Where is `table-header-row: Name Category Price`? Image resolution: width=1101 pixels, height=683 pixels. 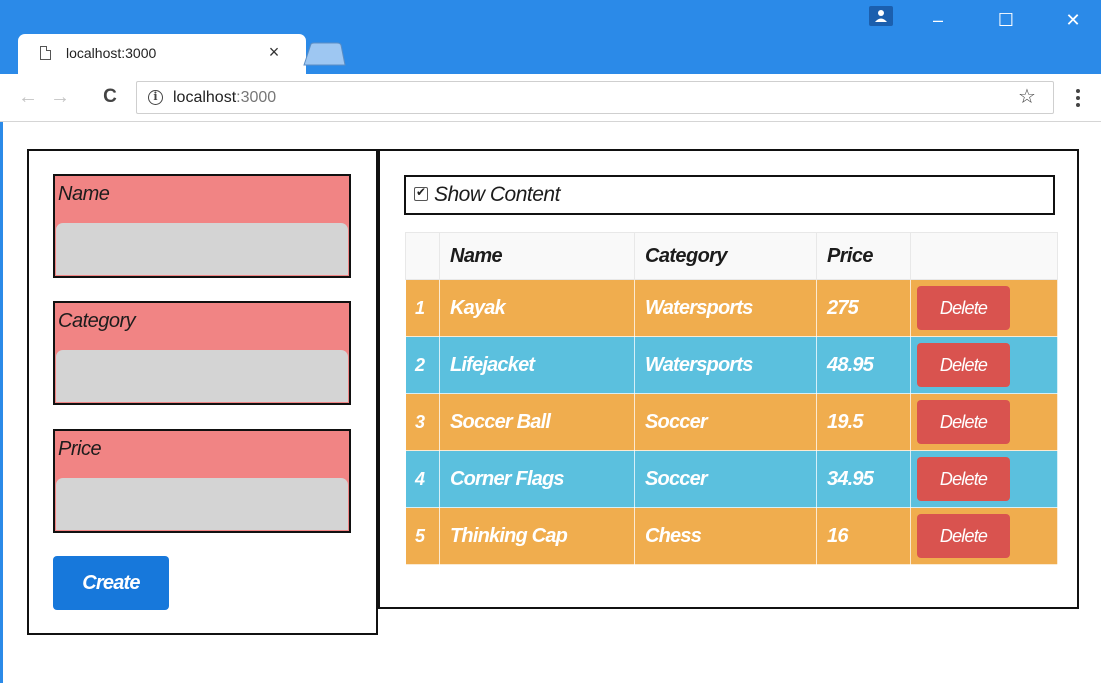
table-header-row: Name Category Price is located at coordinates (731, 256).